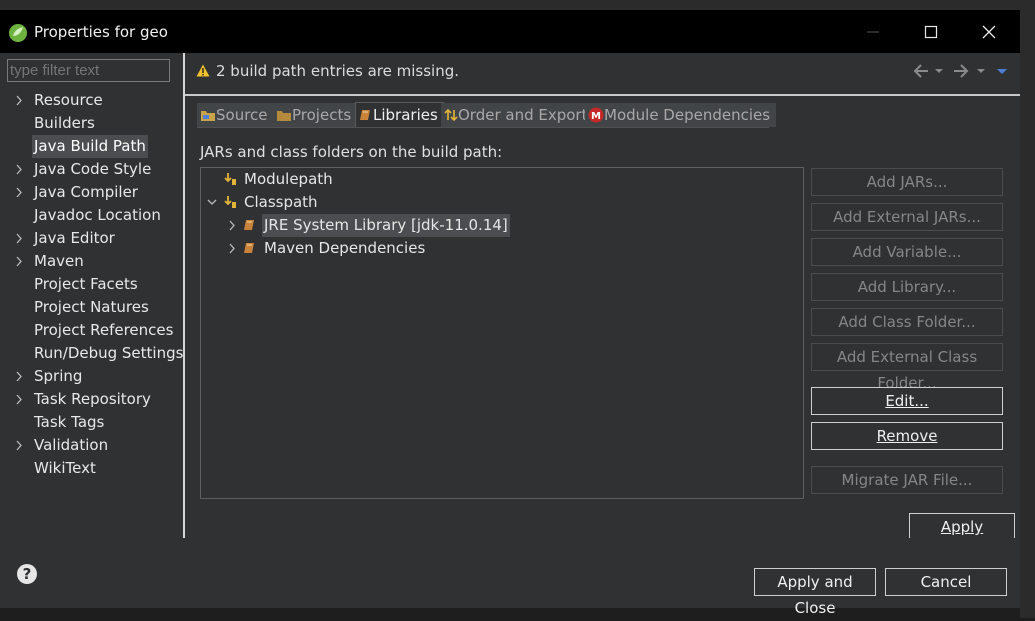  What do you see at coordinates (232, 252) in the screenshot?
I see `chevron-right-icon` at bounding box center [232, 252].